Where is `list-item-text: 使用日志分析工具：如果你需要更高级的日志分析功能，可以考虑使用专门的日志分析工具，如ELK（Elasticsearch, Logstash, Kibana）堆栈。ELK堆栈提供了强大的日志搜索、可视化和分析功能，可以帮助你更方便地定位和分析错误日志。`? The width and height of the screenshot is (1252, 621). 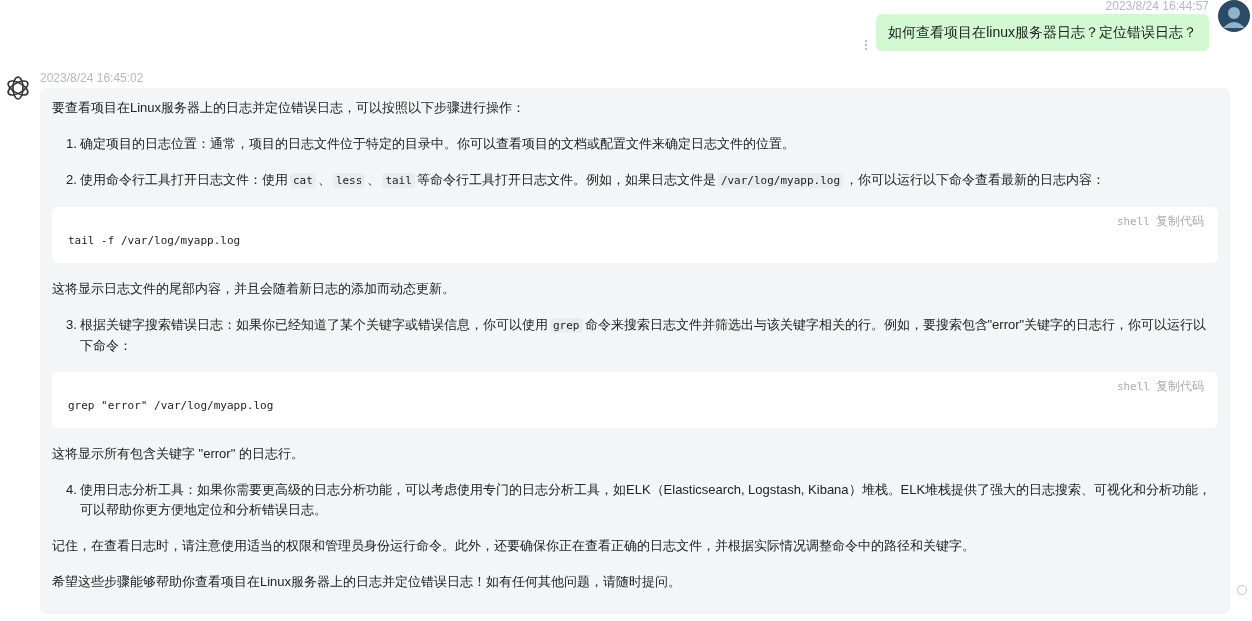 list-item-text: 使用日志分析工具：如果你需要更高级的日志分析功能，可以考虑使用专门的日志分析工具，如ELK（Elasticsearch, Logstash, Kibana）堆栈。ELK堆栈提供了强大的日志搜索、可视化和分析功能，可以帮助你更方便地定位和分析错误日志。 is located at coordinates (646, 500).